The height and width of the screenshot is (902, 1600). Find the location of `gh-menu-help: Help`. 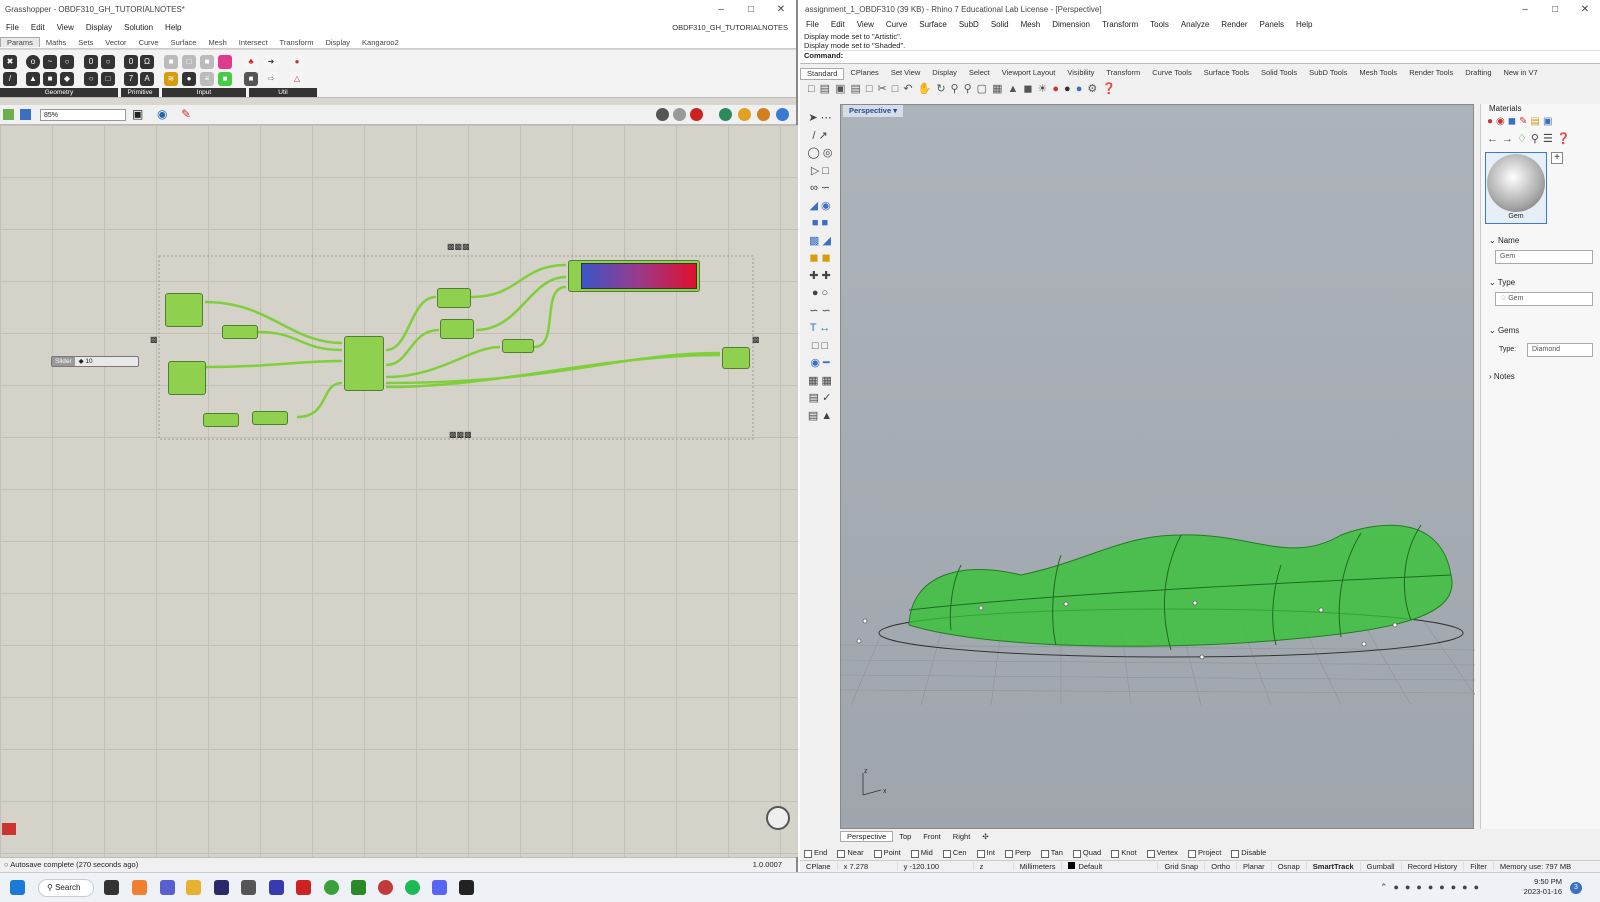

gh-menu-help: Help is located at coordinates (173, 27).